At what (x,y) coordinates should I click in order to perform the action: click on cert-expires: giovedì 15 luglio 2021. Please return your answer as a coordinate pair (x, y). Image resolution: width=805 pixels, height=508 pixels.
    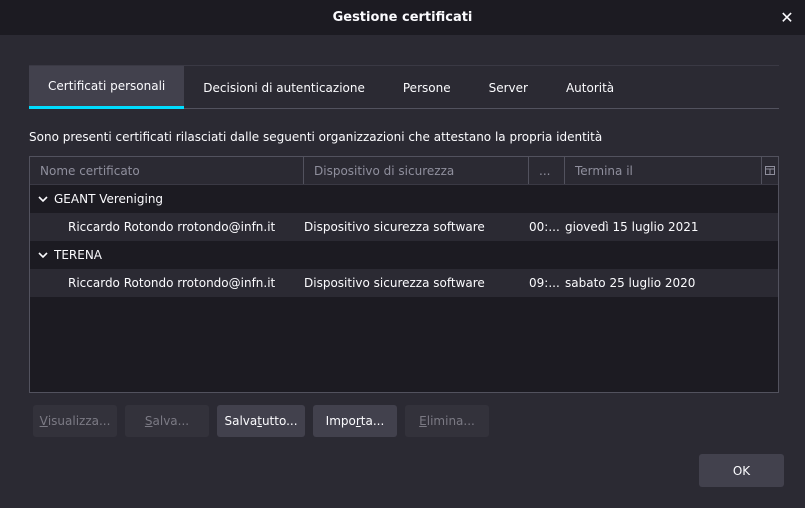
    Looking at the image, I should click on (632, 227).